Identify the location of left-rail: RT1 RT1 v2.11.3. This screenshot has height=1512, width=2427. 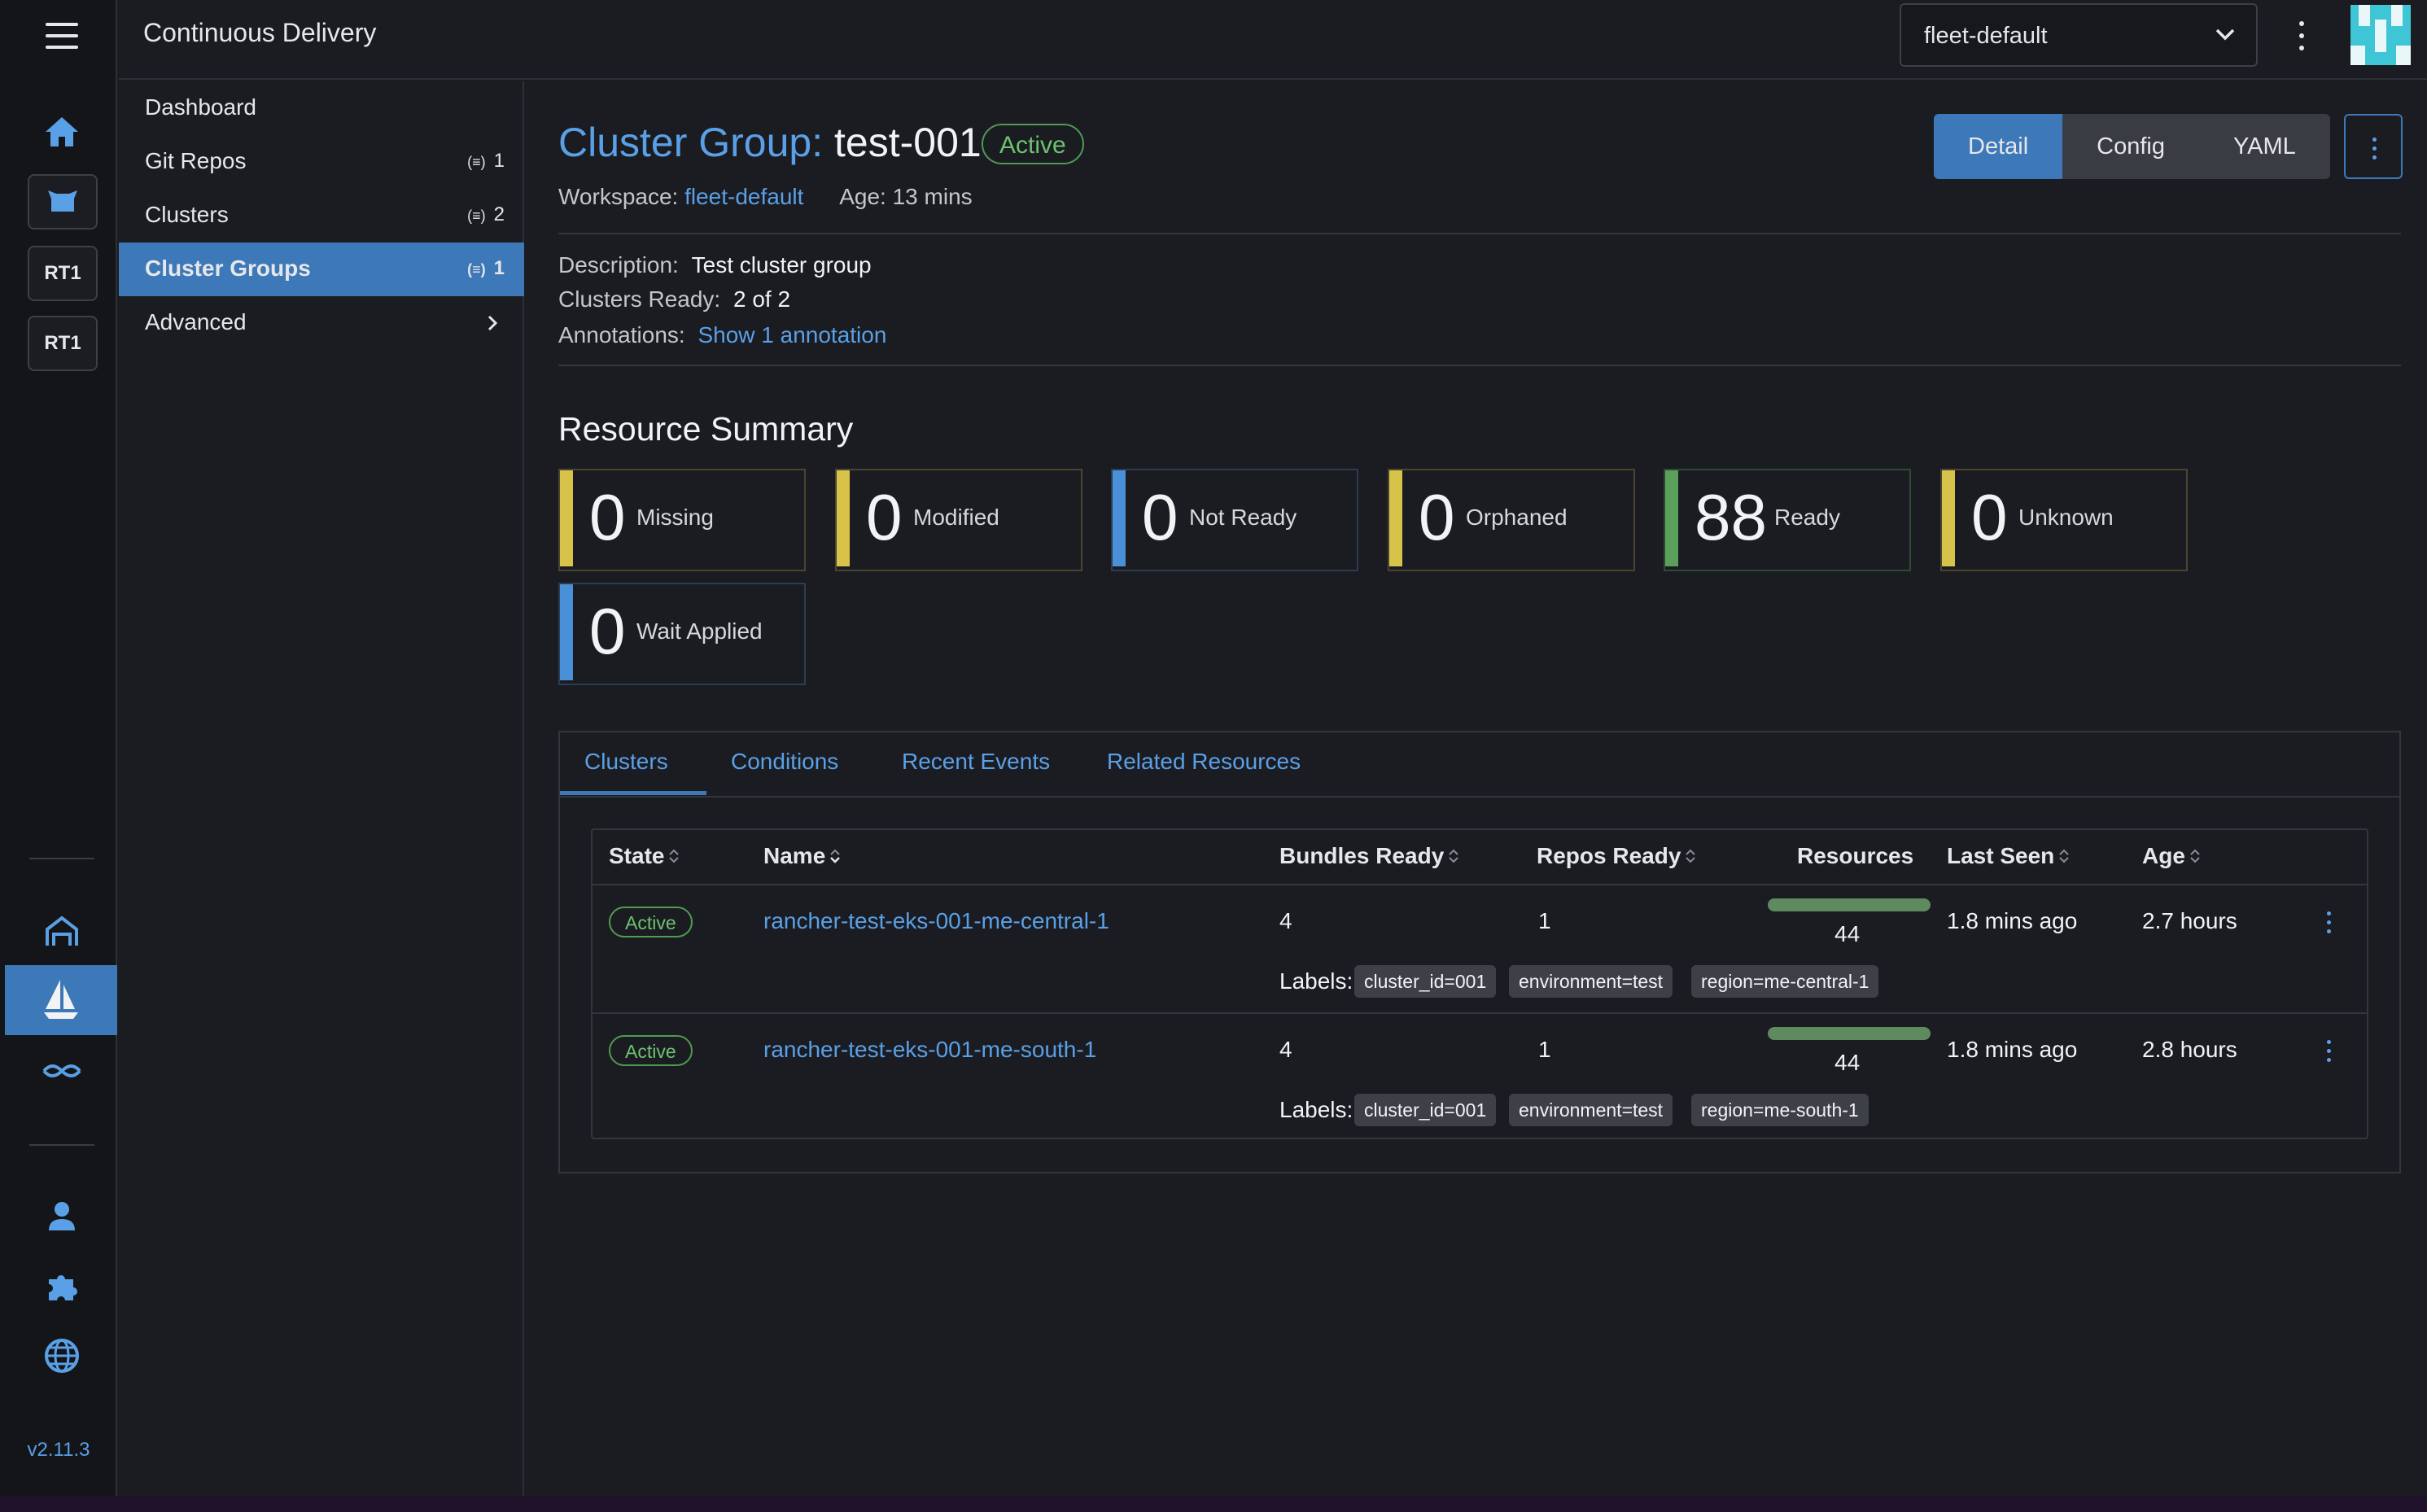
(58, 756).